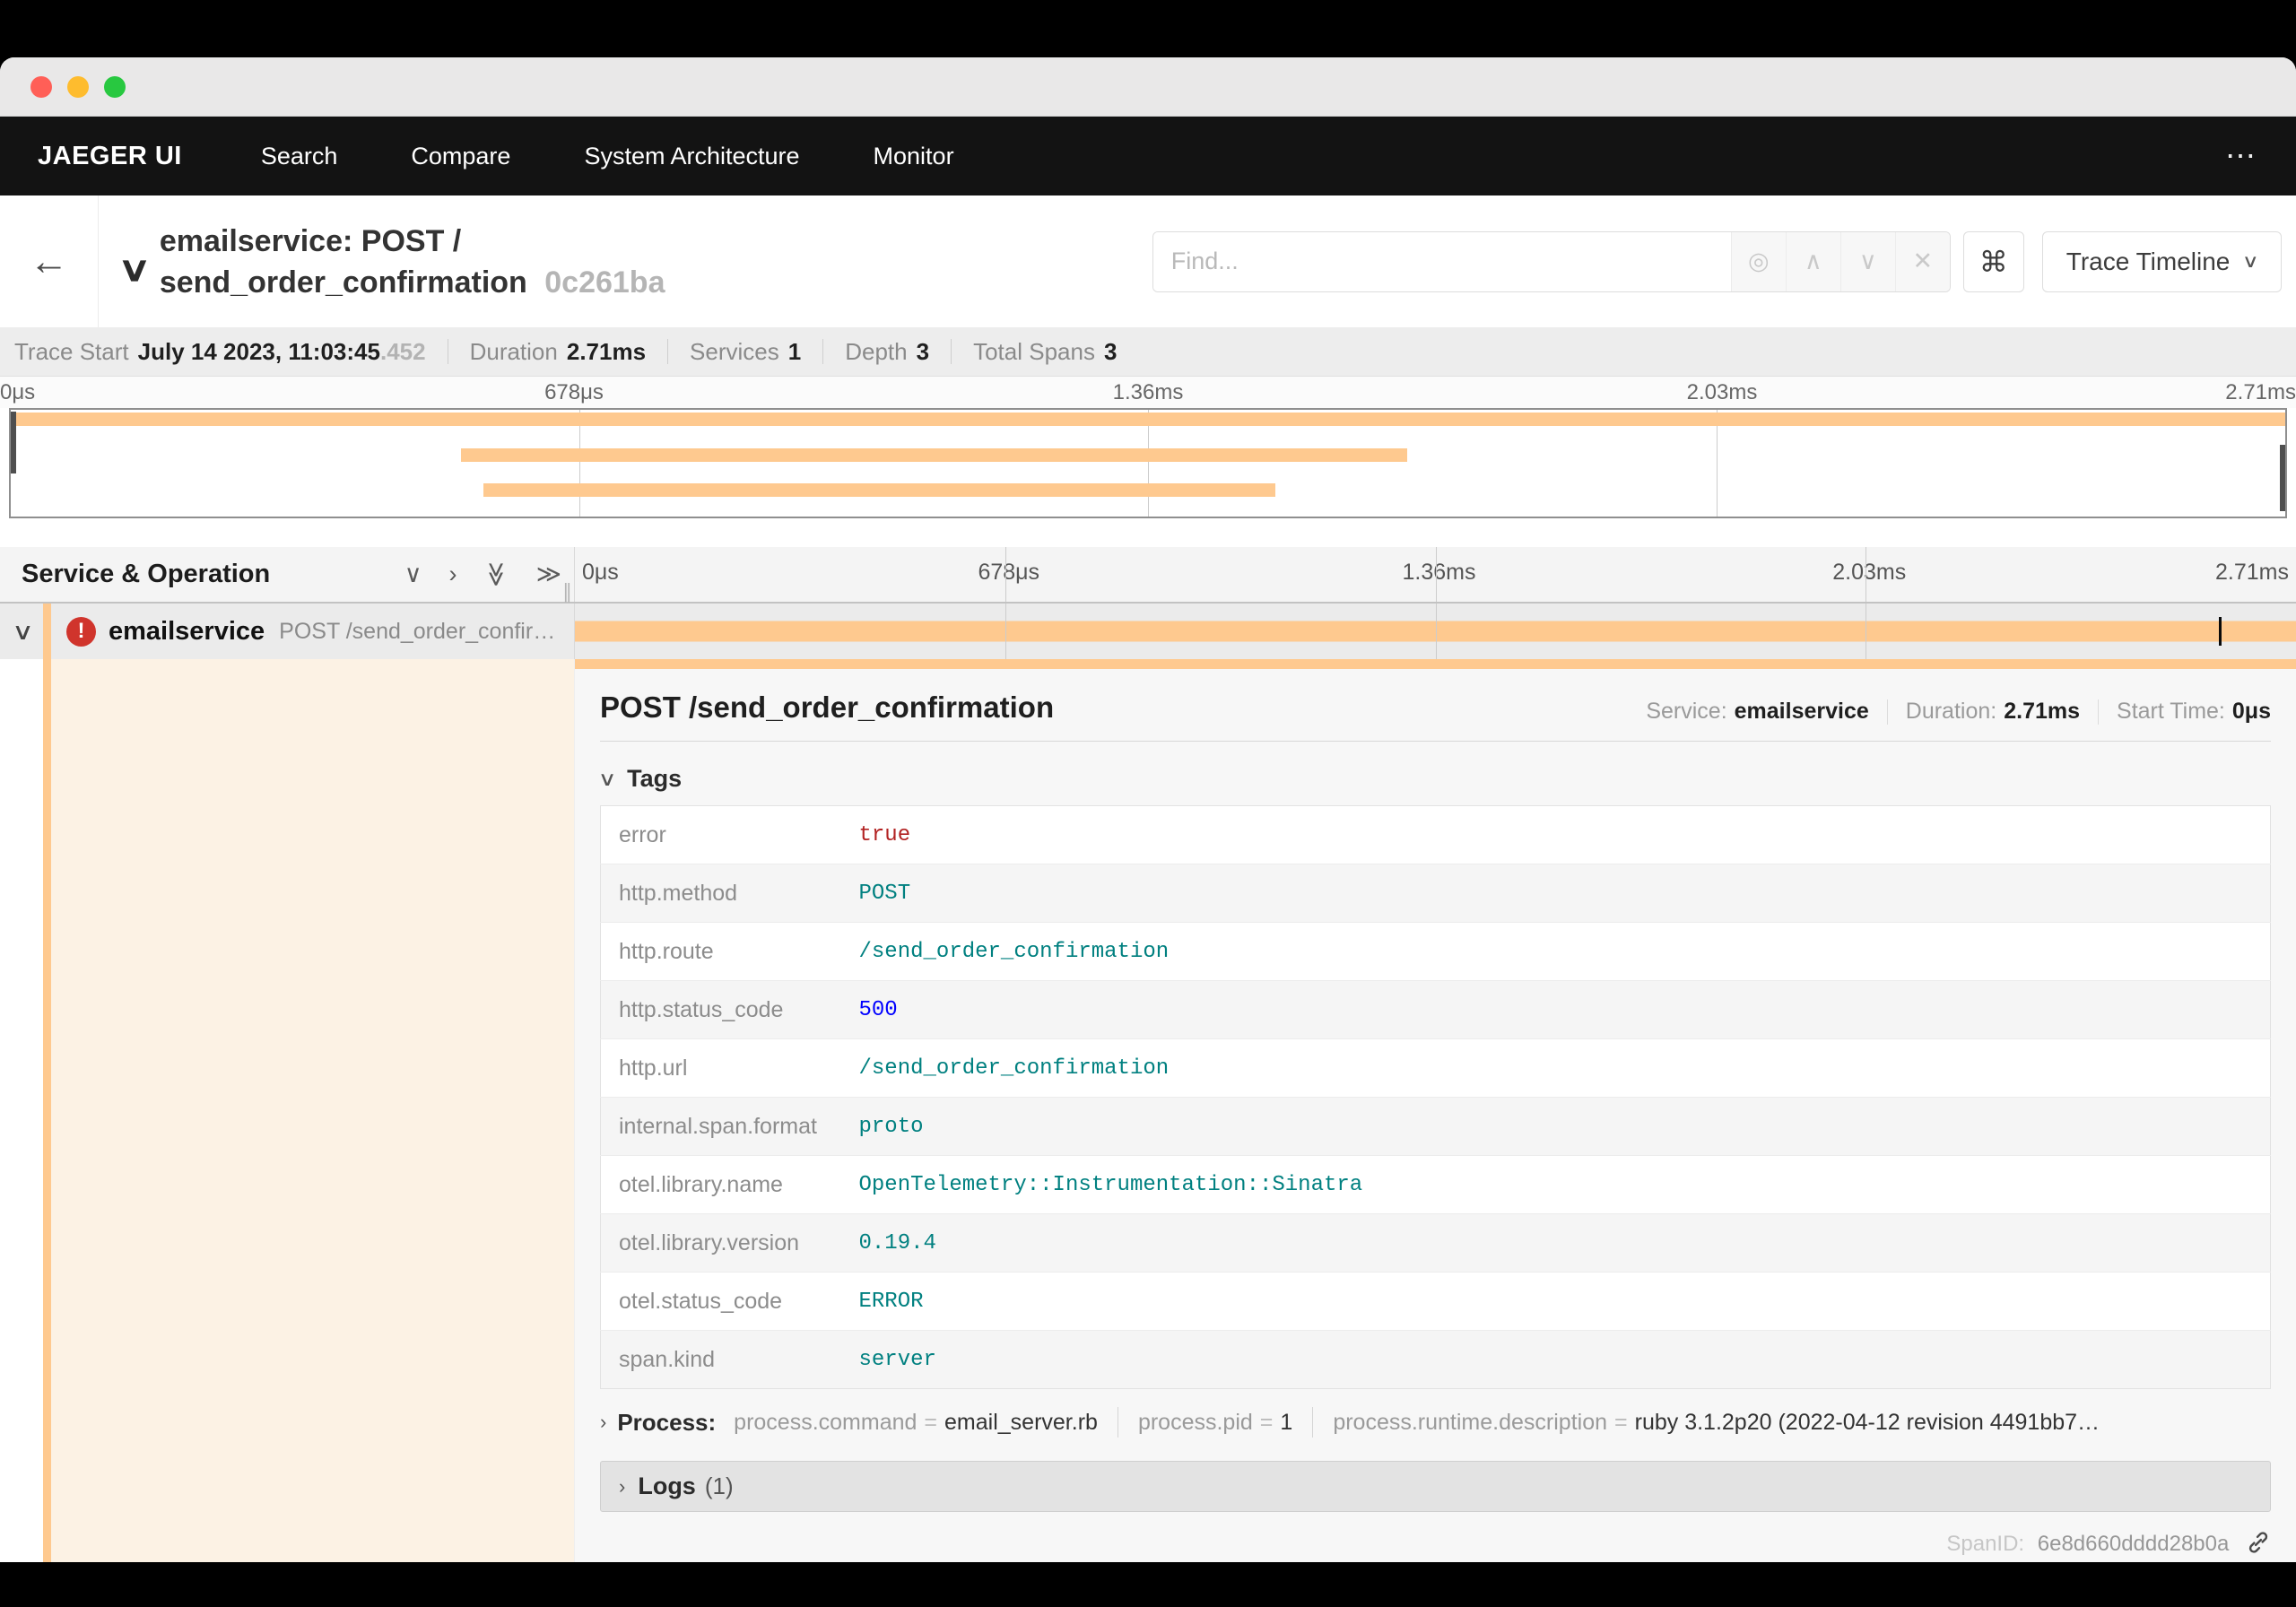 The width and height of the screenshot is (2296, 1607). Describe the element at coordinates (1435, 1302) in the screenshot. I see `tag-row: otel.status_code ERROR` at that location.